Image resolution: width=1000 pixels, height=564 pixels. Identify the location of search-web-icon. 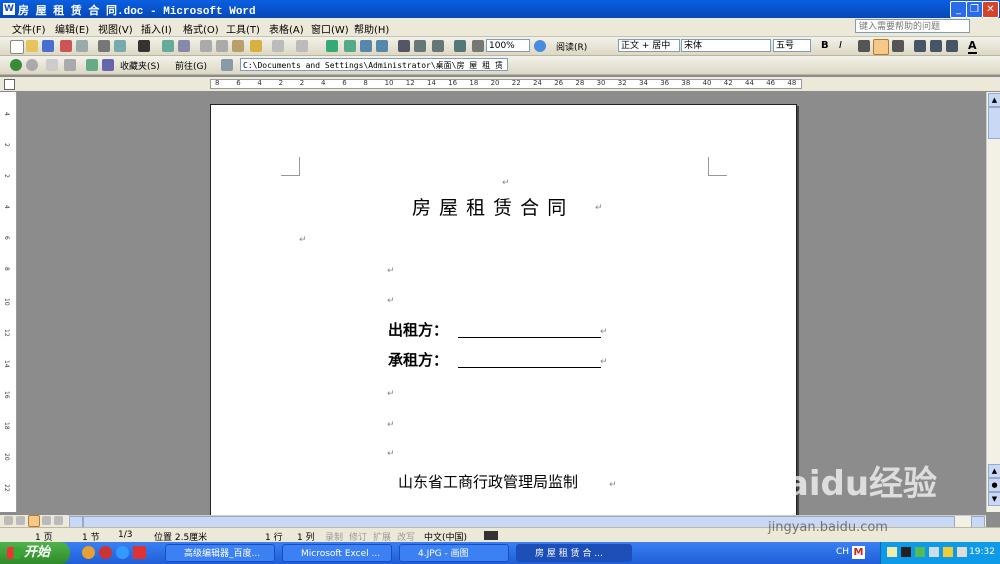
(108, 65).